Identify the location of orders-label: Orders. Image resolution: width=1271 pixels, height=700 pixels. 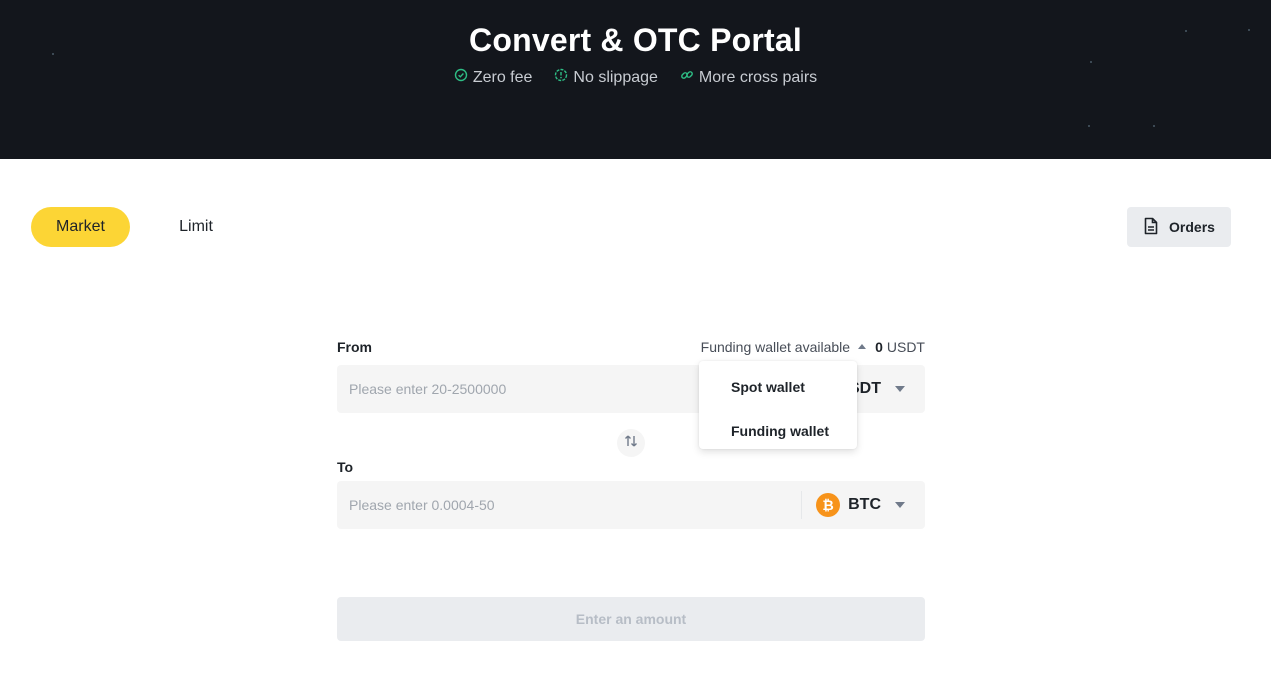
(1192, 227).